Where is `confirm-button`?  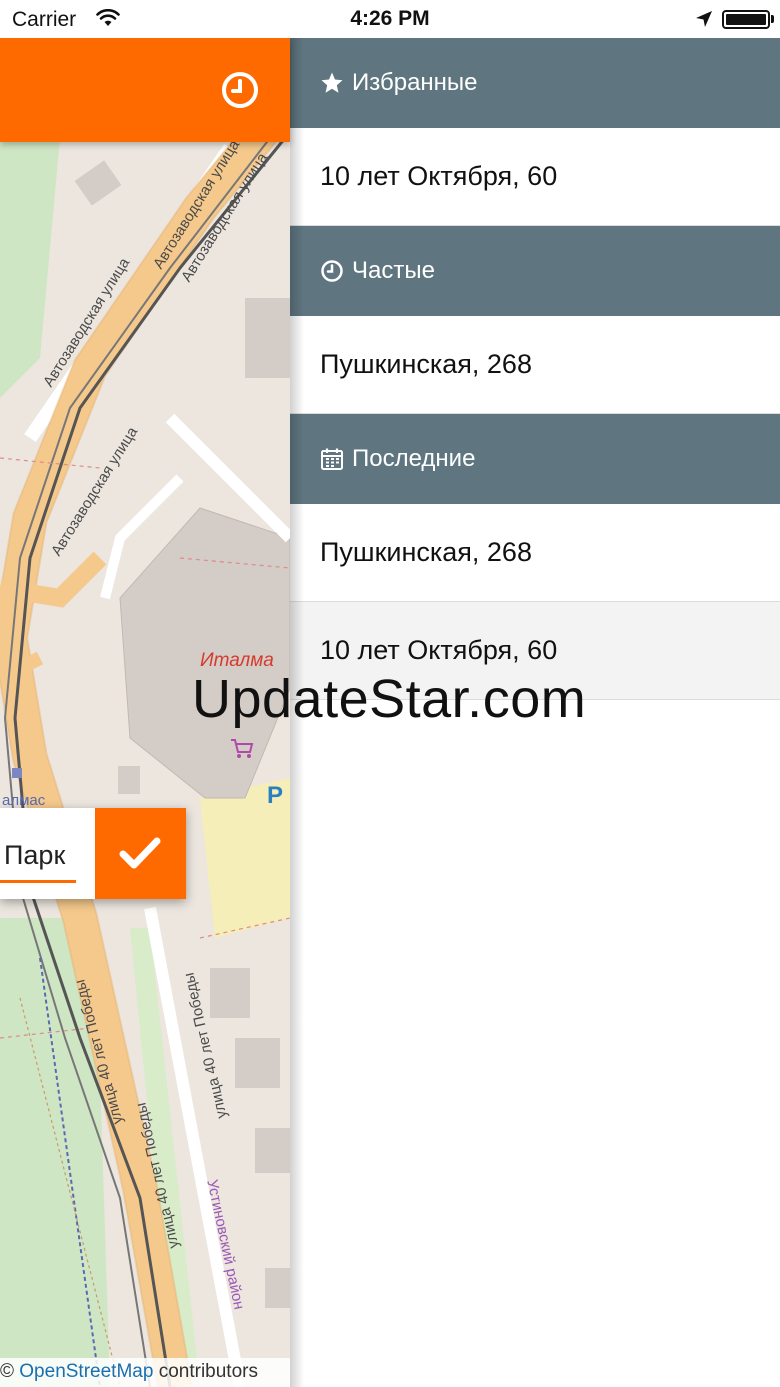
confirm-button is located at coordinates (140, 853).